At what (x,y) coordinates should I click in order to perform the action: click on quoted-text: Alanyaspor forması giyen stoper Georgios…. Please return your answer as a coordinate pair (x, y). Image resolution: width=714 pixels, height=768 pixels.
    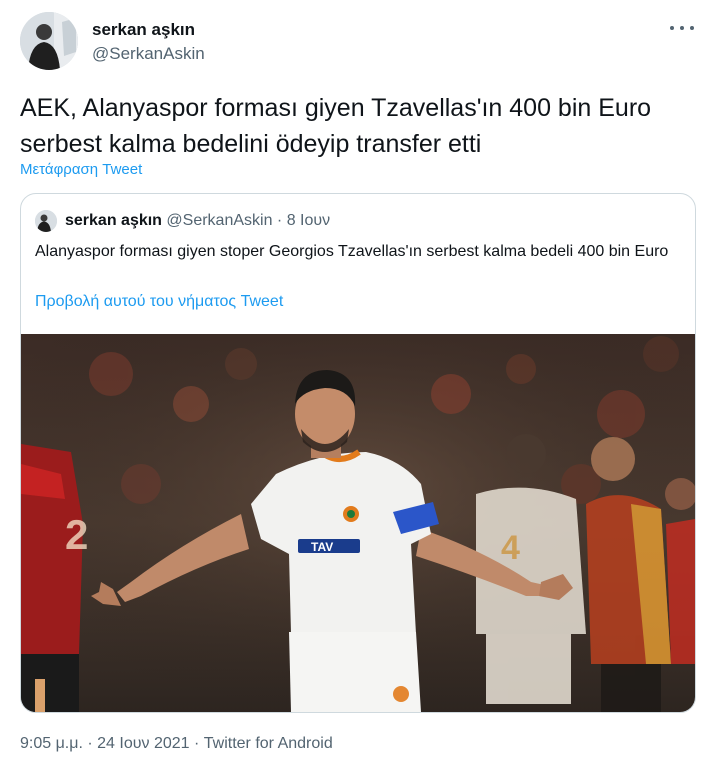
    Looking at the image, I should click on (352, 251).